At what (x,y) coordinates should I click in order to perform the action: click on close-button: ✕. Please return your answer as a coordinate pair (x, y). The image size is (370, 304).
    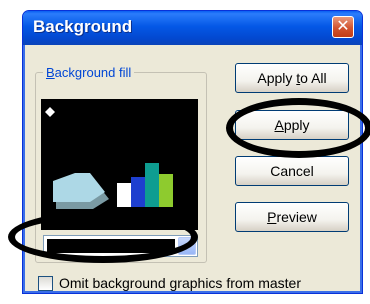
    Looking at the image, I should click on (343, 27).